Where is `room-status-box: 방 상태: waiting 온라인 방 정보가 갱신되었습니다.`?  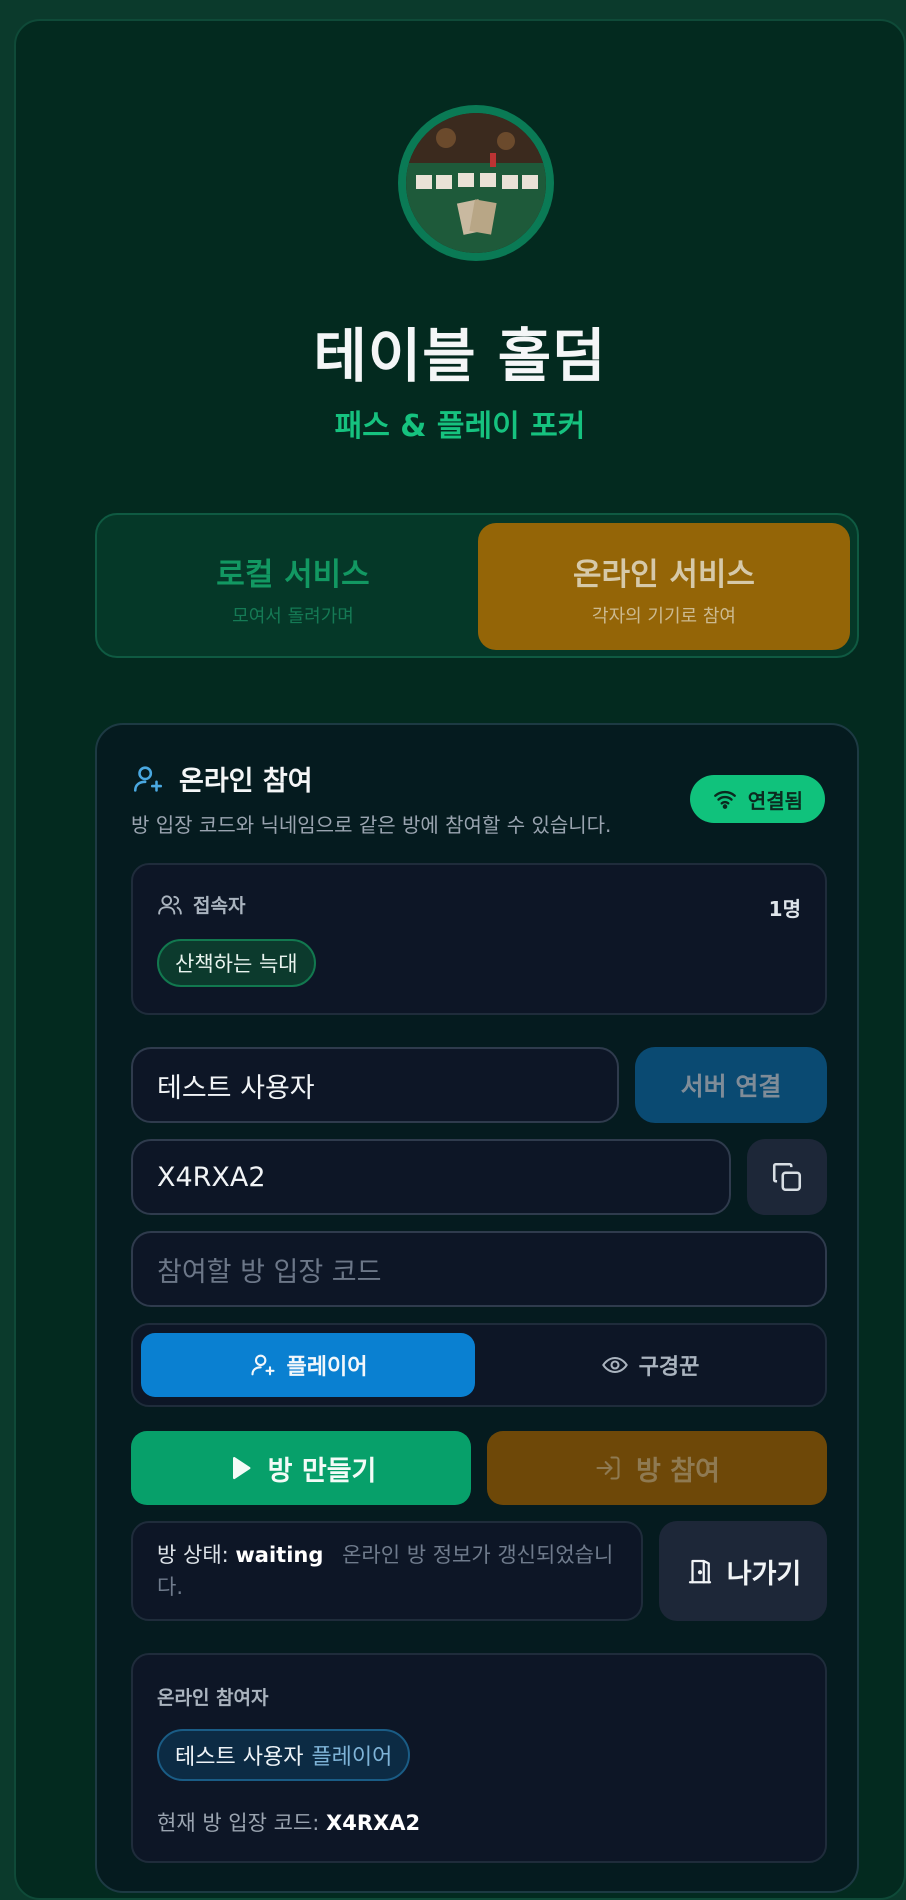
room-status-box: 방 상태: waiting 온라인 방 정보가 갱신되었습니다. is located at coordinates (387, 1571).